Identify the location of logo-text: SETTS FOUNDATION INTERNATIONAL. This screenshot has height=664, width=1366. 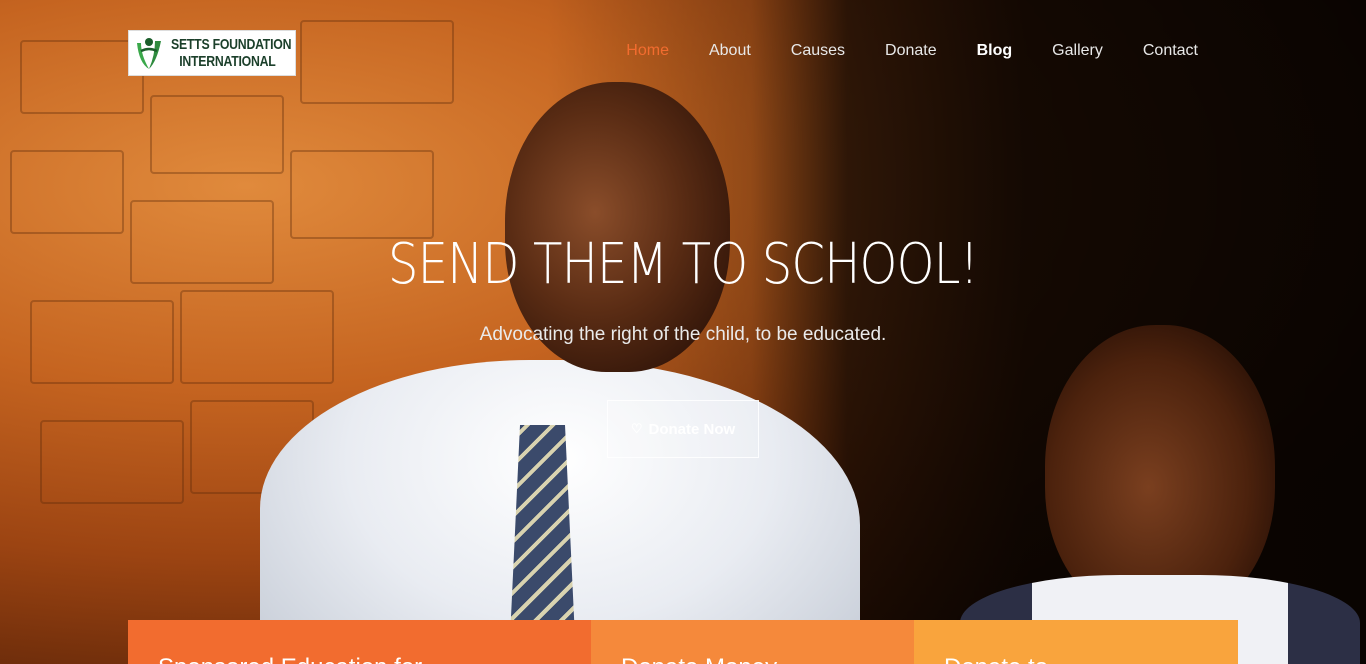
(231, 53).